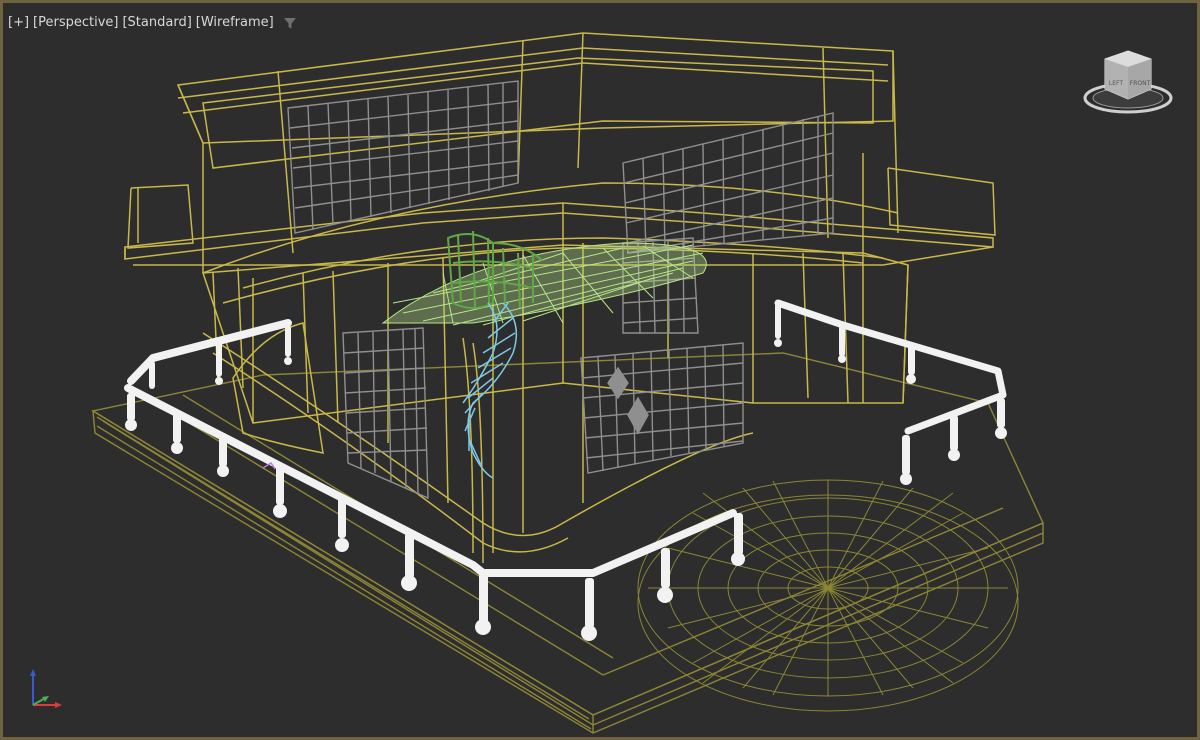 Image resolution: width=1200 pixels, height=740 pixels. Describe the element at coordinates (1116, 83) in the screenshot. I see `viewcube-left-label: LEFT` at that location.